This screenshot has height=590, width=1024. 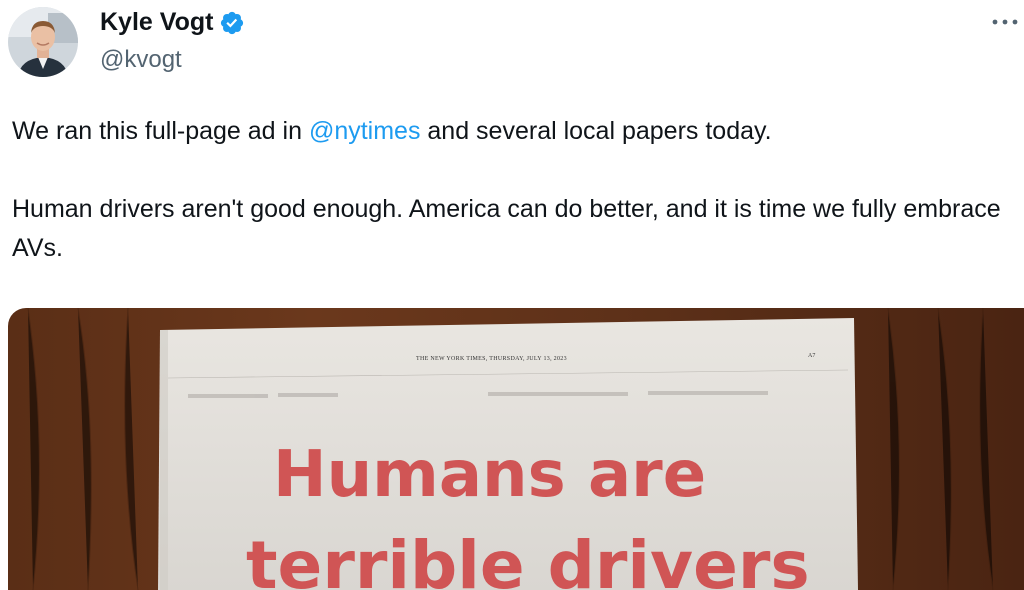 What do you see at coordinates (156, 22) in the screenshot?
I see `author-display-name: Kyle Vogt` at bounding box center [156, 22].